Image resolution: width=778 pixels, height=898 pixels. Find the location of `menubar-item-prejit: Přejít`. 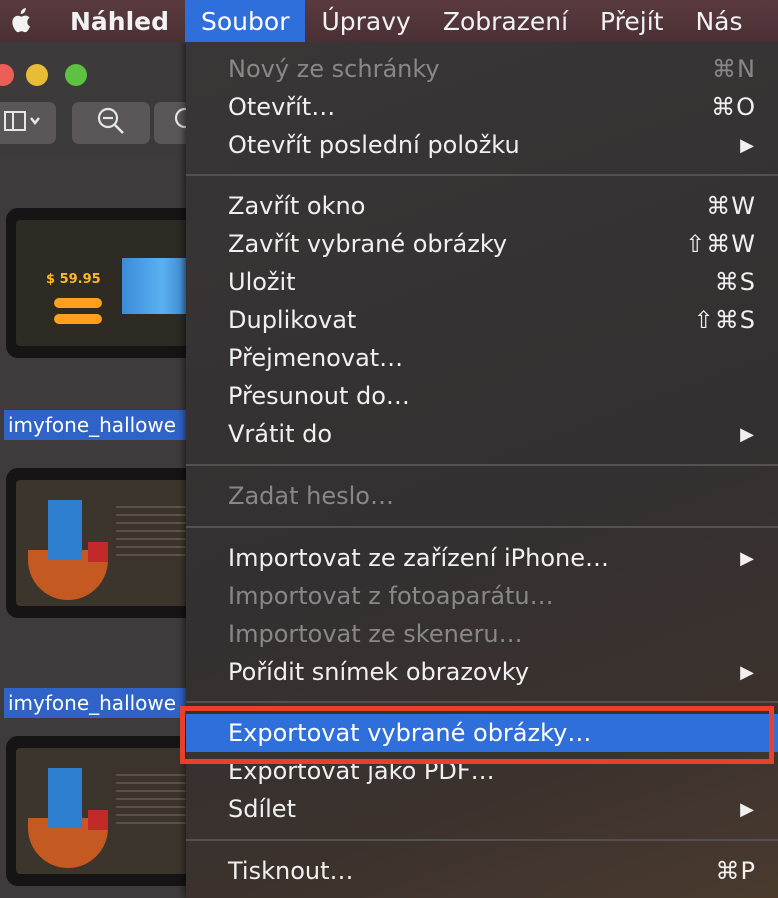

menubar-item-prejit: Přejít is located at coordinates (631, 21).